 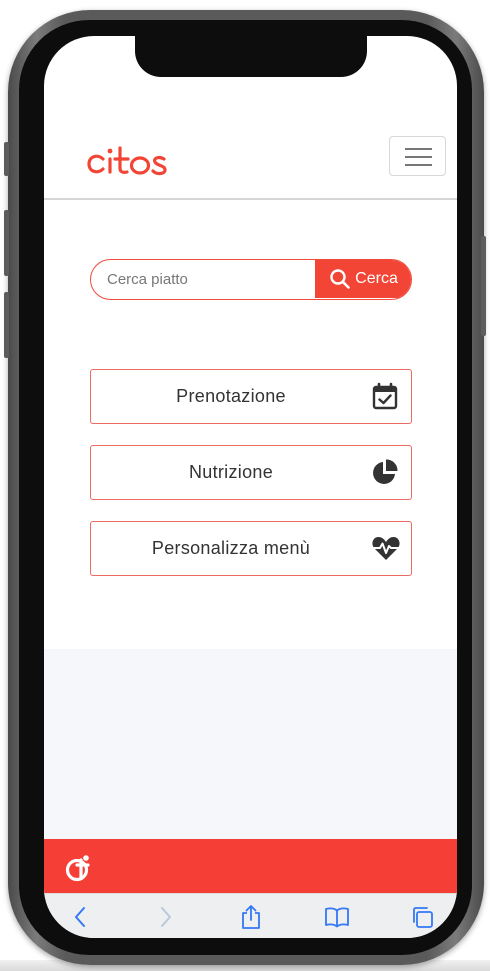 I want to click on menu-card-nutrizione: Nutrizione, so click(x=251, y=472).